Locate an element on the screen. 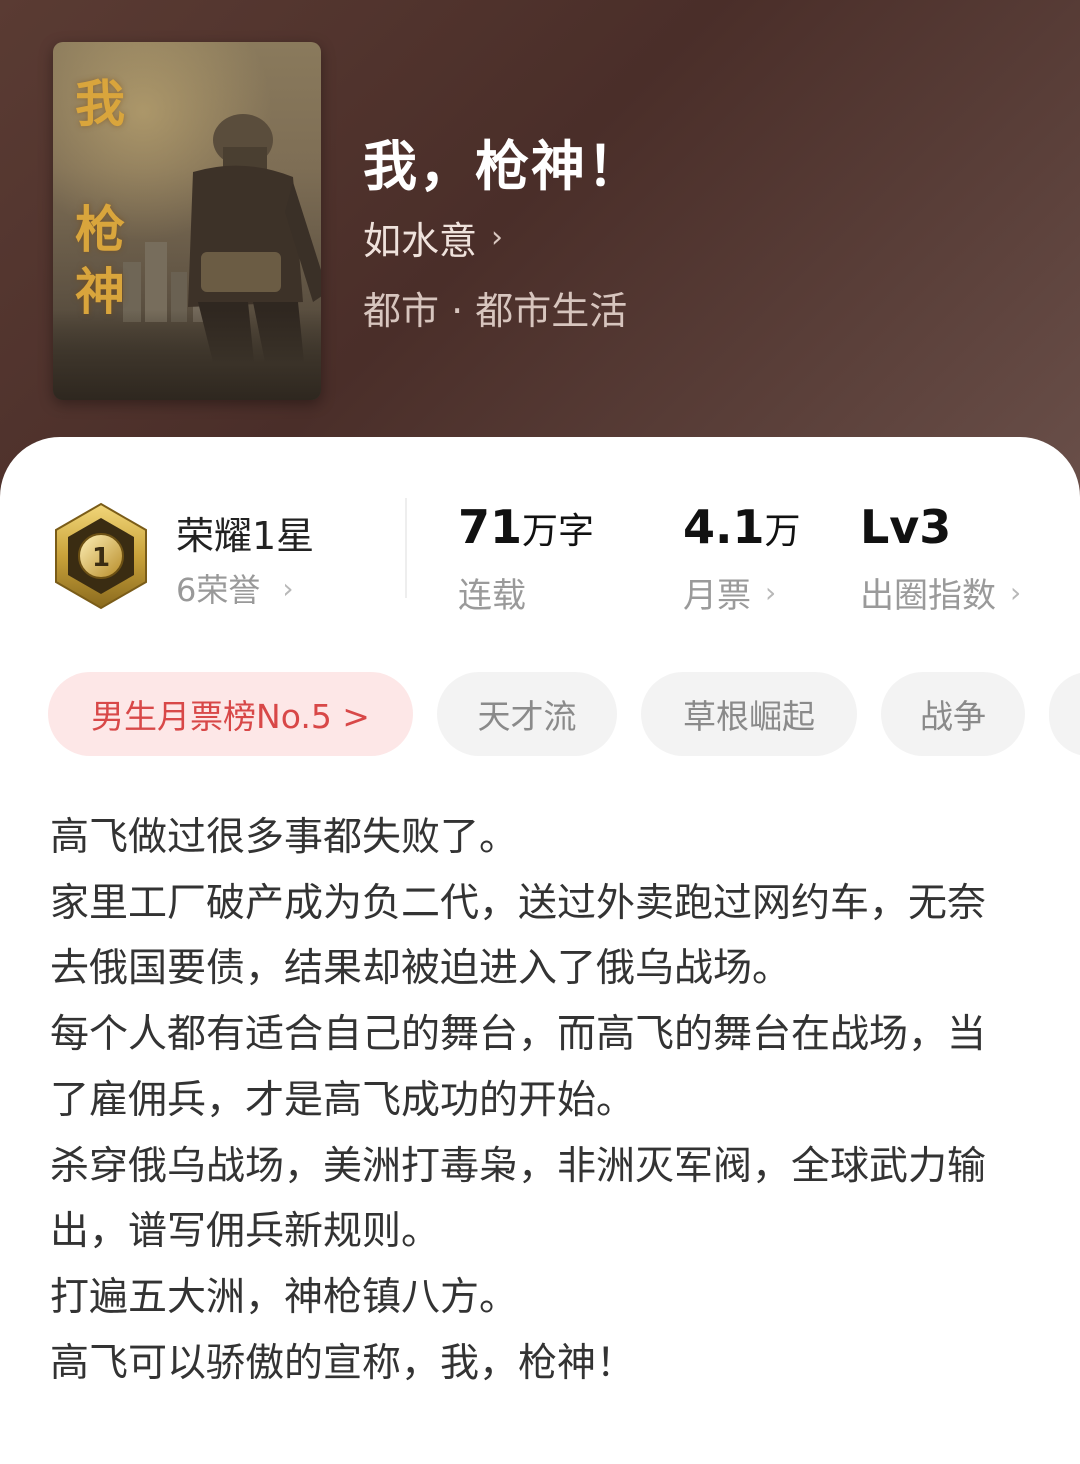  tag-grassroots: 草根崛起 is located at coordinates (749, 714).